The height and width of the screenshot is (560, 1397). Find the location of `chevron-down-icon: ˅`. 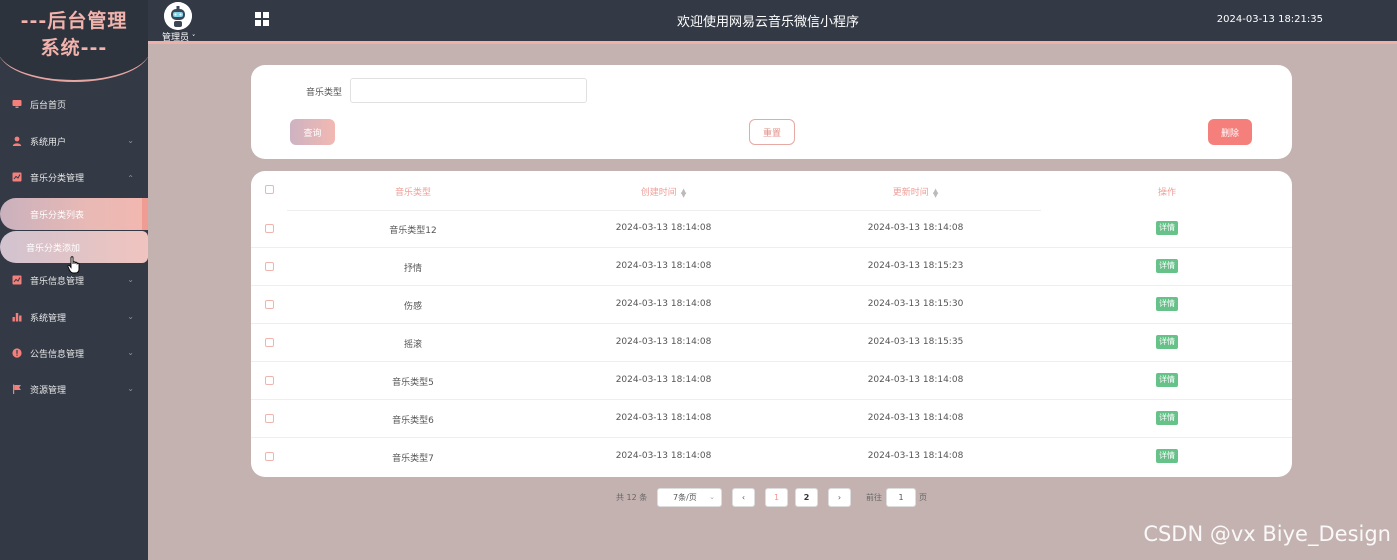

chevron-down-icon: ˅ is located at coordinates (193, 38).